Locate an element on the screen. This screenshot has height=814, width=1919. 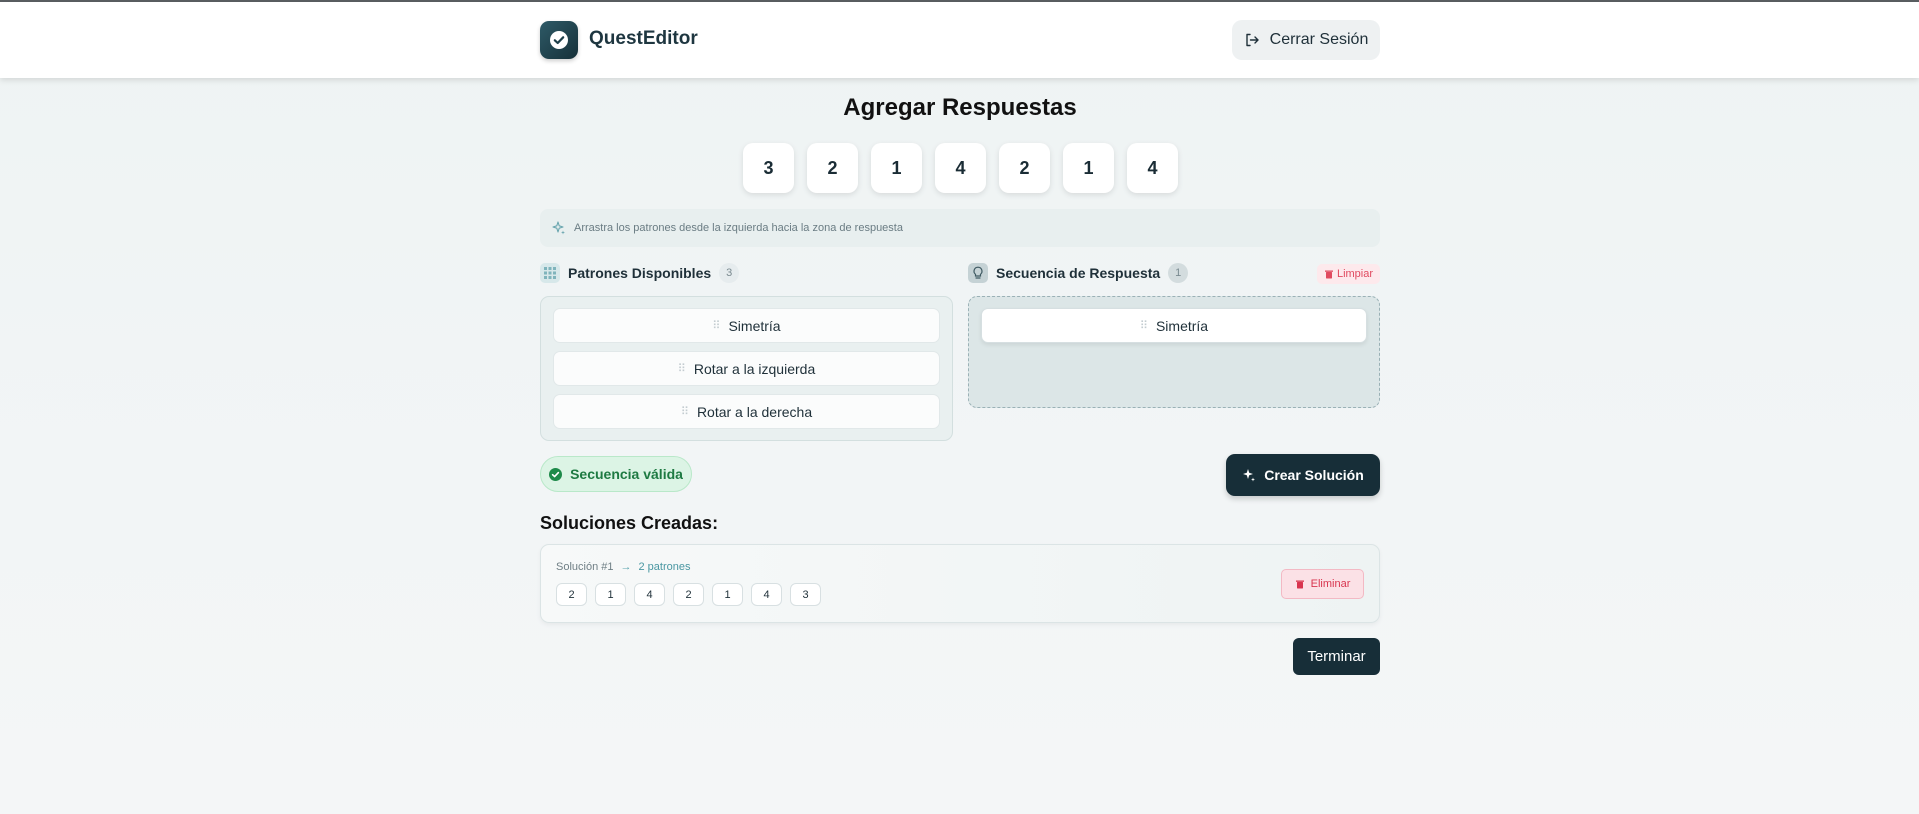
answer-item: ⠿ Simetría is located at coordinates (1174, 325).